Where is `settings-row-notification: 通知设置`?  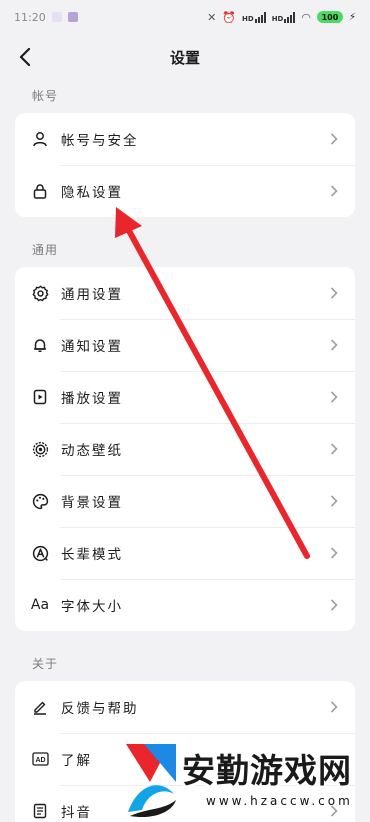
settings-row-notification: 通知设置 is located at coordinates (185, 345).